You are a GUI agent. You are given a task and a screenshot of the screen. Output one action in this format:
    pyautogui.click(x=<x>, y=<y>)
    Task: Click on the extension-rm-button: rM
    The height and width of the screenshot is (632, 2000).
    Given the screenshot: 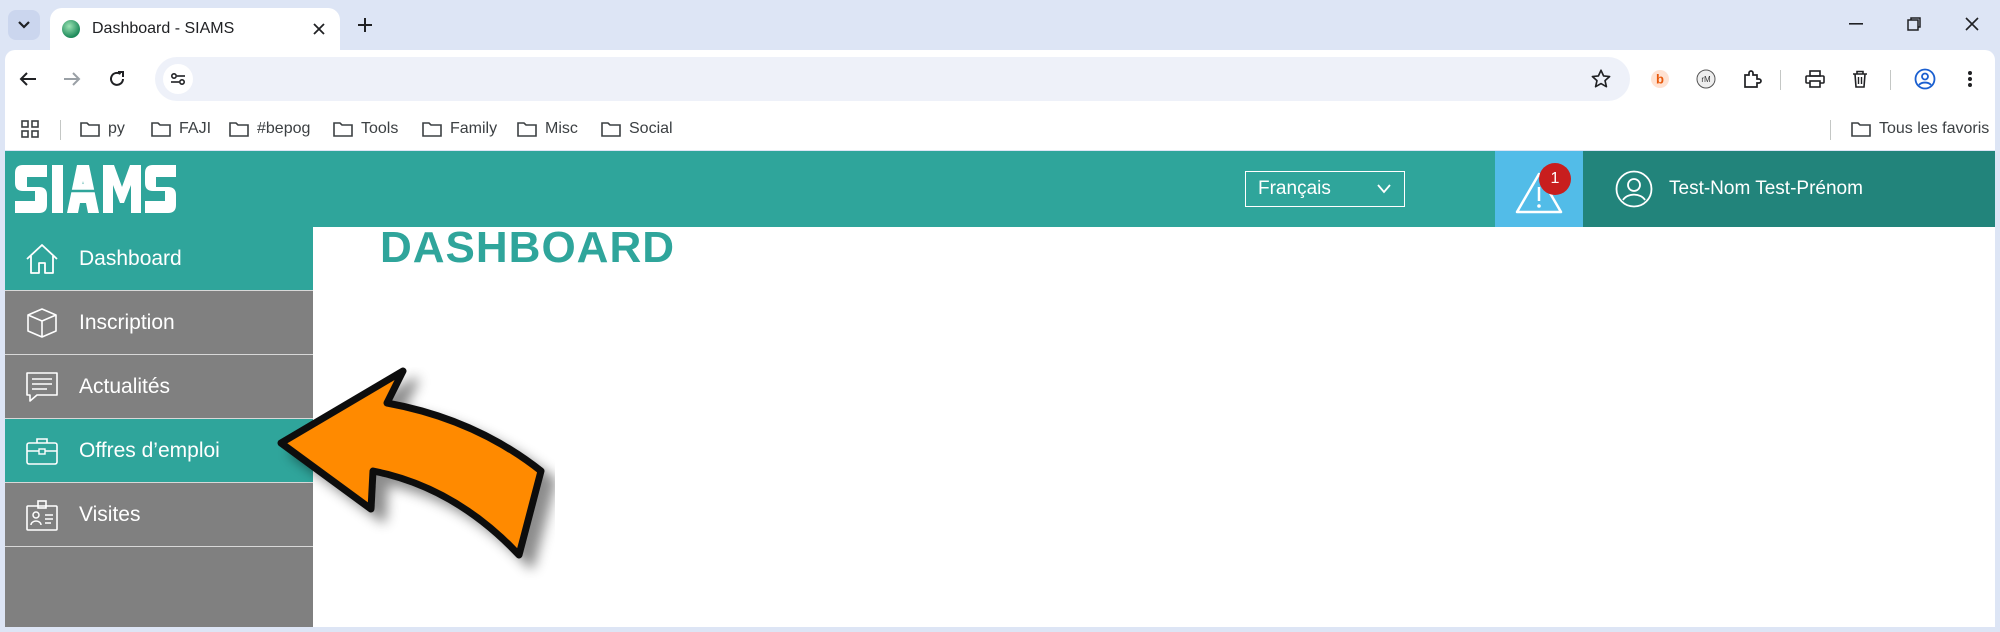 What is the action you would take?
    pyautogui.click(x=1706, y=79)
    